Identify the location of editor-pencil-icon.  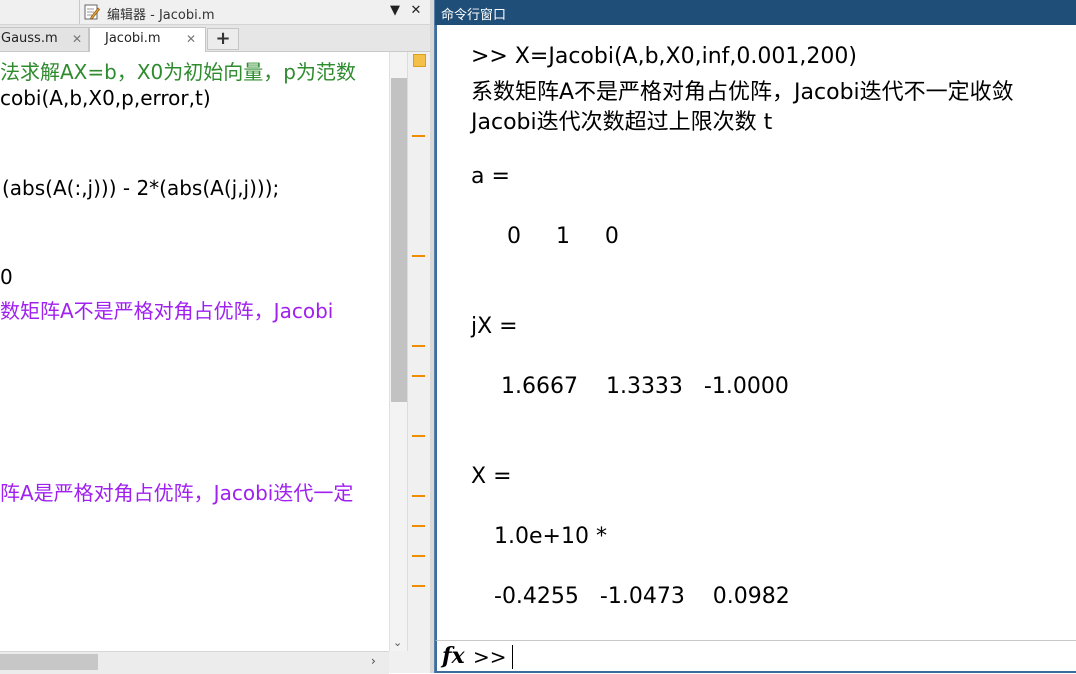
(92, 12).